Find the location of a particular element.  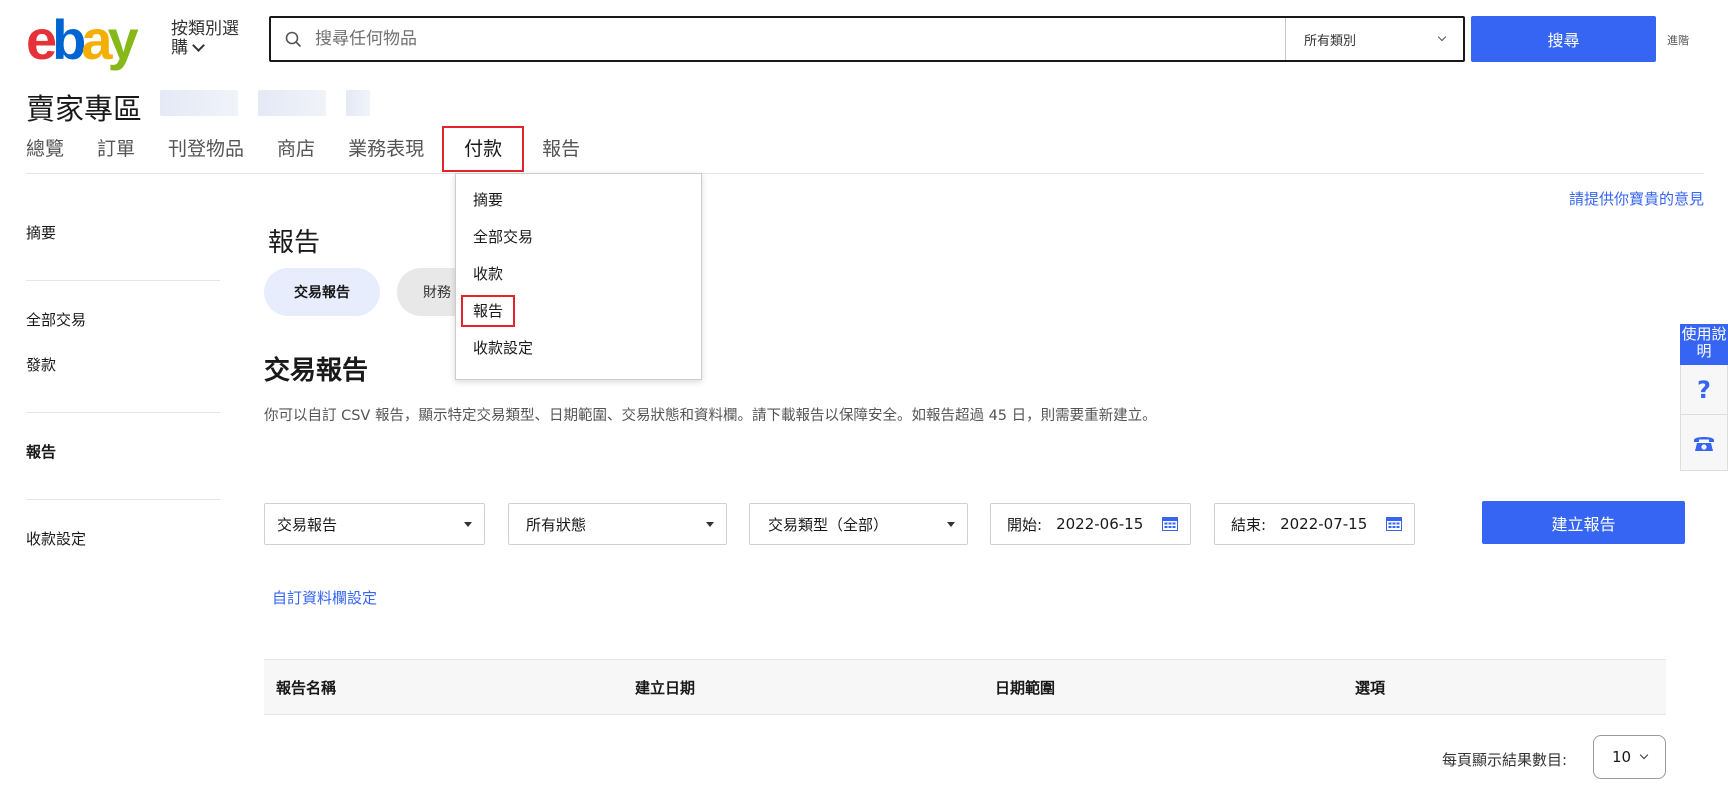

report-type-value: 交易報告 is located at coordinates (307, 524).